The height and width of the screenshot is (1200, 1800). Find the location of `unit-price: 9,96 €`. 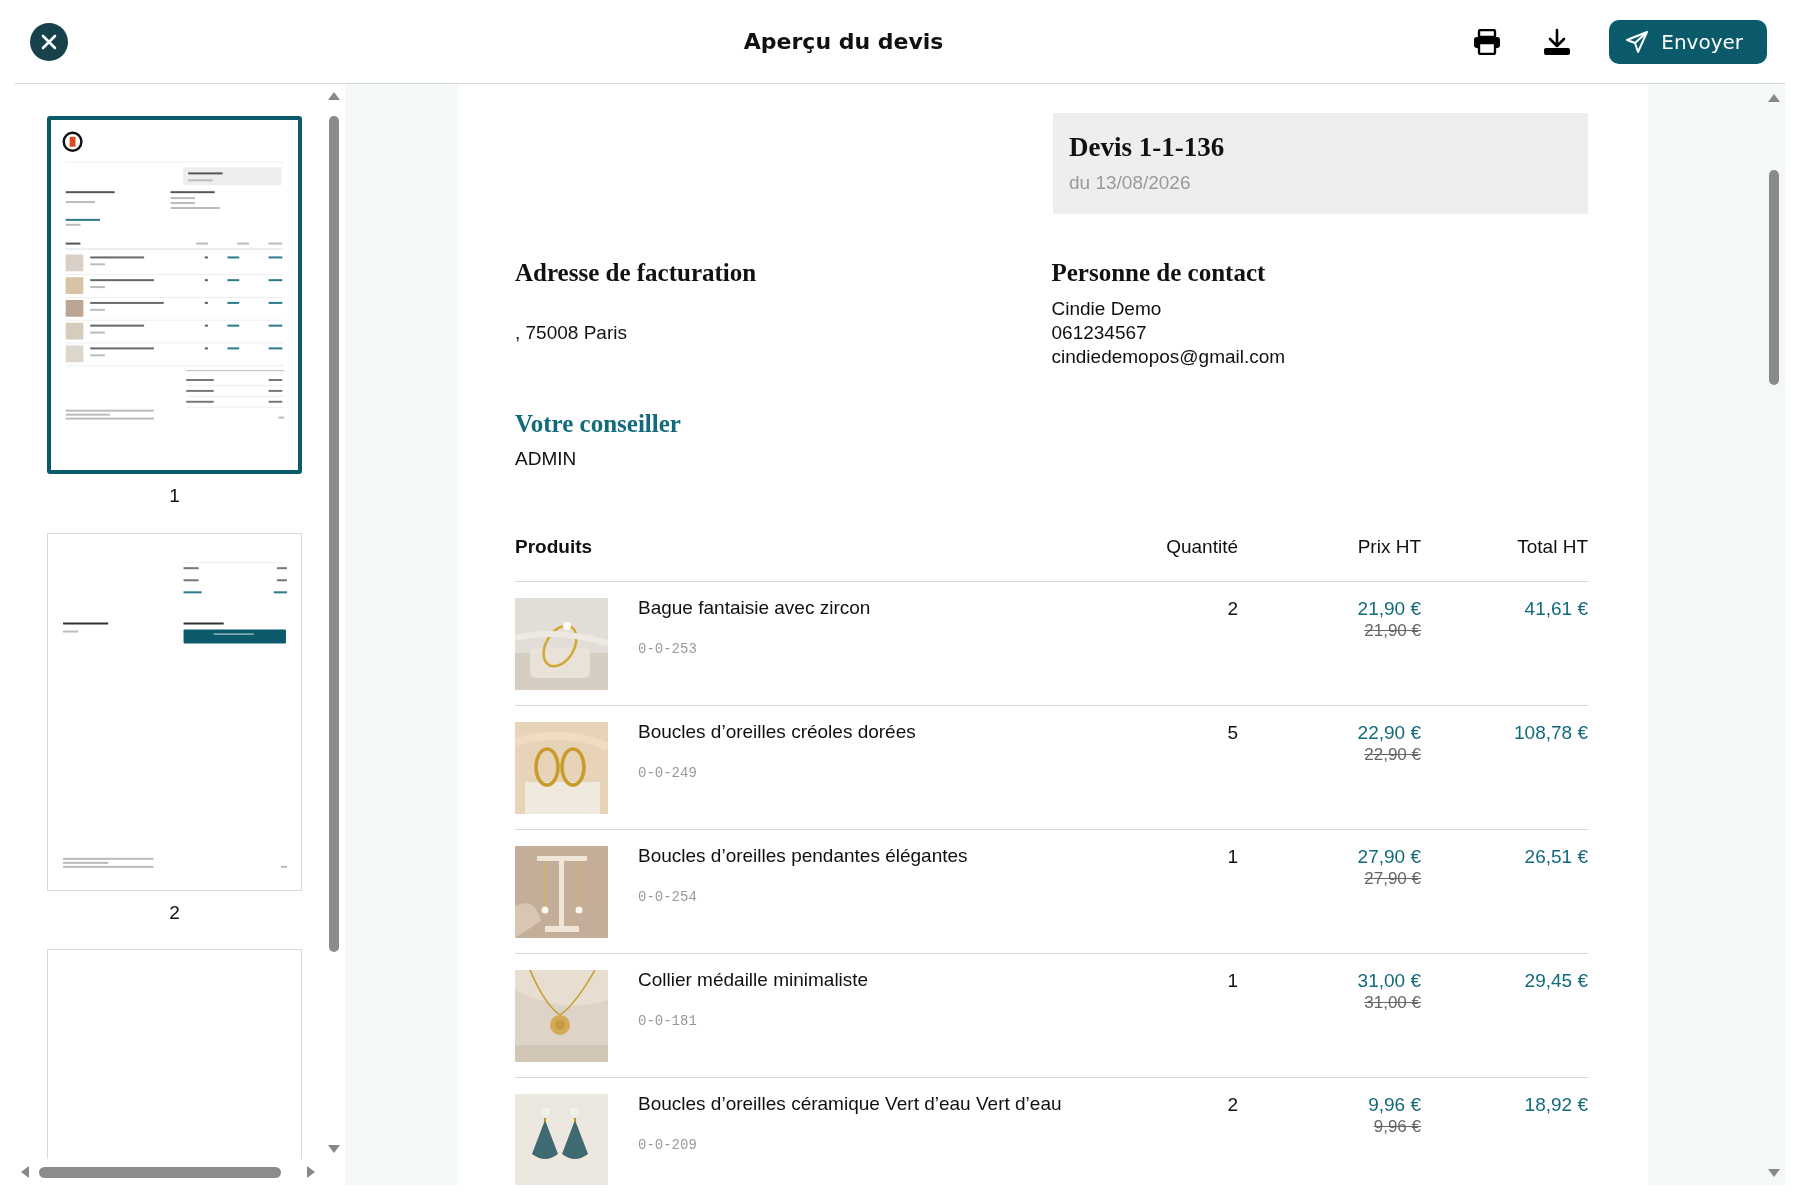

unit-price: 9,96 € is located at coordinates (1394, 1105).